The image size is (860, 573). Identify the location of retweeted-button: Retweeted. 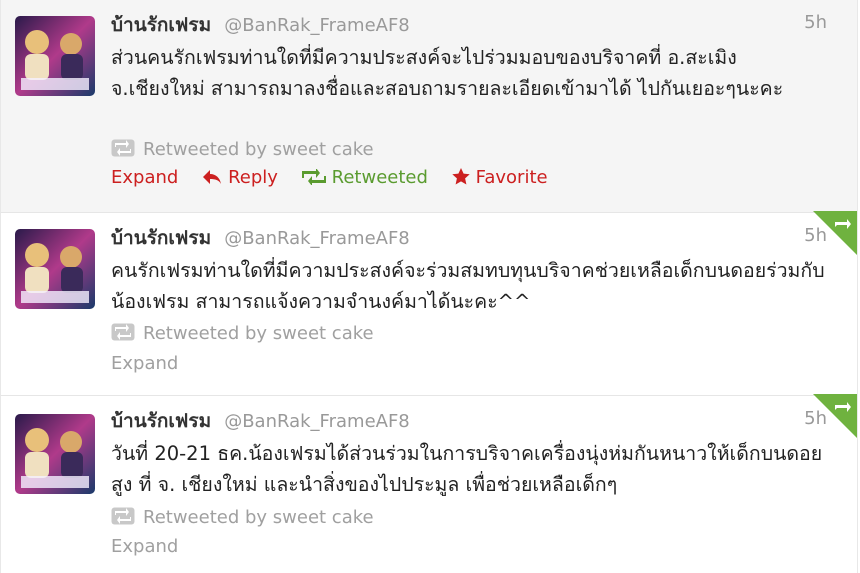
(364, 177).